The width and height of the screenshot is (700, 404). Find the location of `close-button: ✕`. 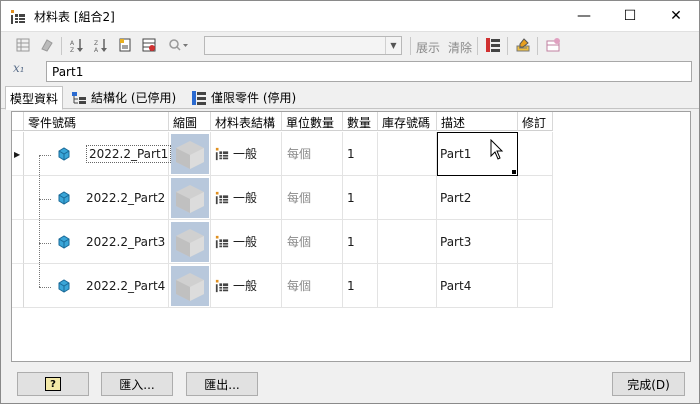

close-button: ✕ is located at coordinates (676, 16).